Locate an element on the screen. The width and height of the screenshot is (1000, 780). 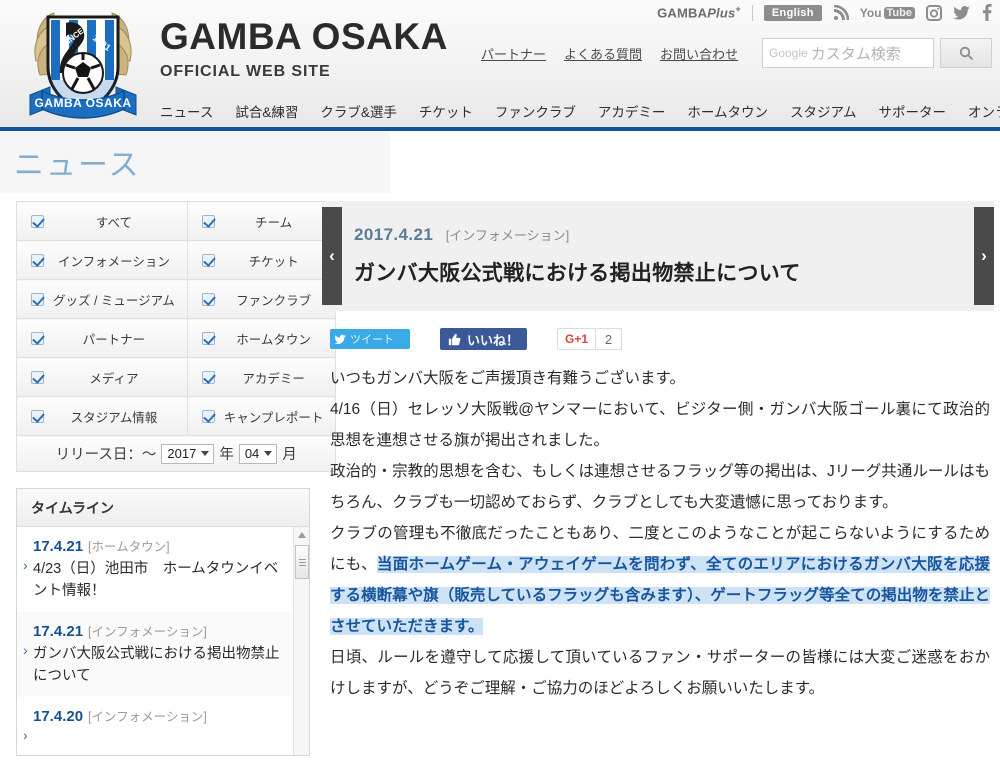
thumbs-up-icon is located at coordinates (454, 339).